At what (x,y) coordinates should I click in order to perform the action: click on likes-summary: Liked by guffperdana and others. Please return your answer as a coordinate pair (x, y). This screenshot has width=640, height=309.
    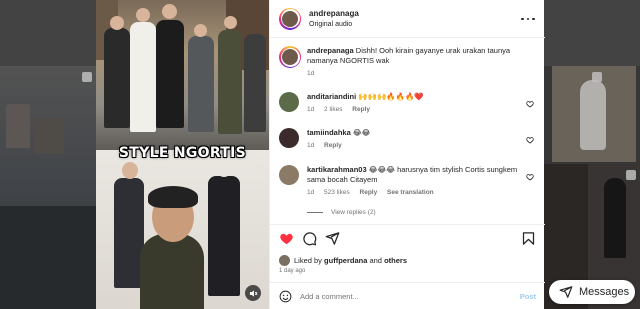
    Looking at the image, I should click on (343, 260).